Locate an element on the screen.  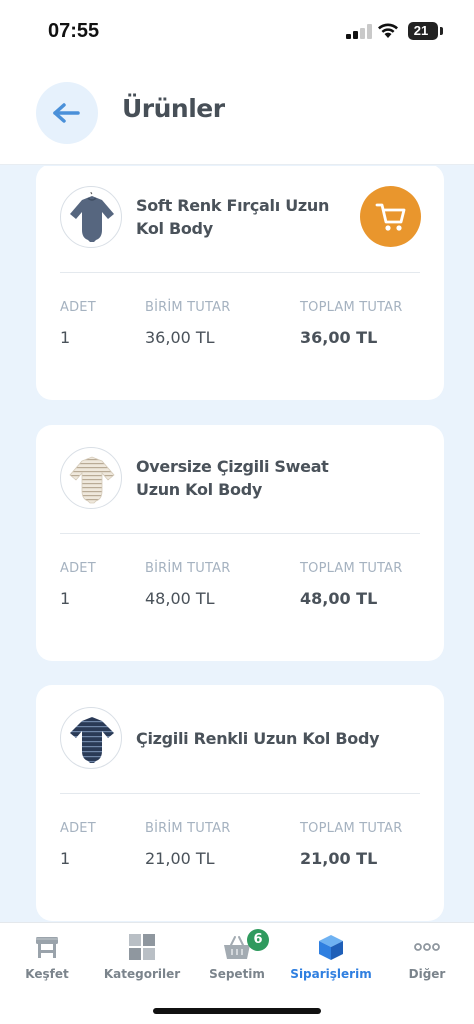
page-title: Ürünler is located at coordinates (173, 108).